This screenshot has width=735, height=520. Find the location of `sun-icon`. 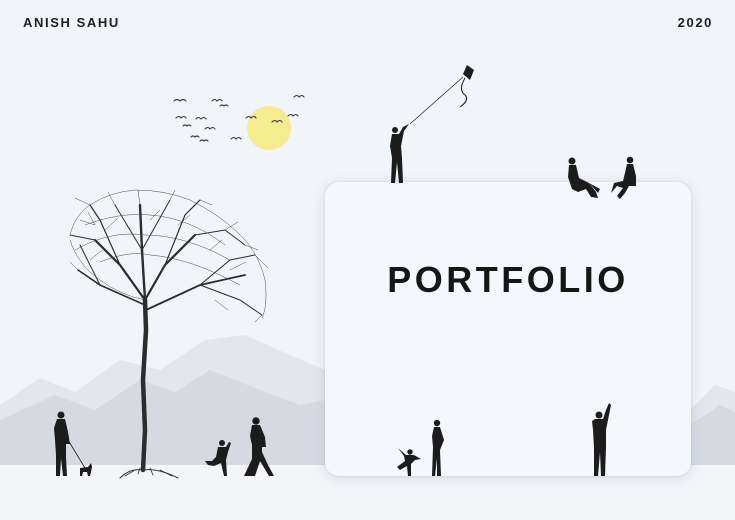

sun-icon is located at coordinates (269, 128).